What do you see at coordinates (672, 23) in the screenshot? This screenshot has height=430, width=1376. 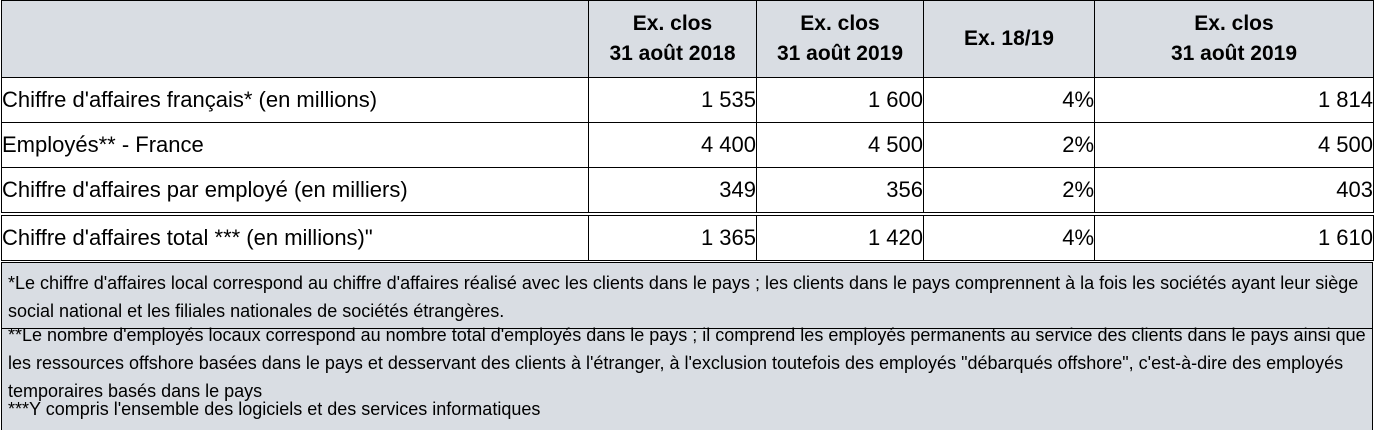 I see `header-2018-line1: Ex. clos` at bounding box center [672, 23].